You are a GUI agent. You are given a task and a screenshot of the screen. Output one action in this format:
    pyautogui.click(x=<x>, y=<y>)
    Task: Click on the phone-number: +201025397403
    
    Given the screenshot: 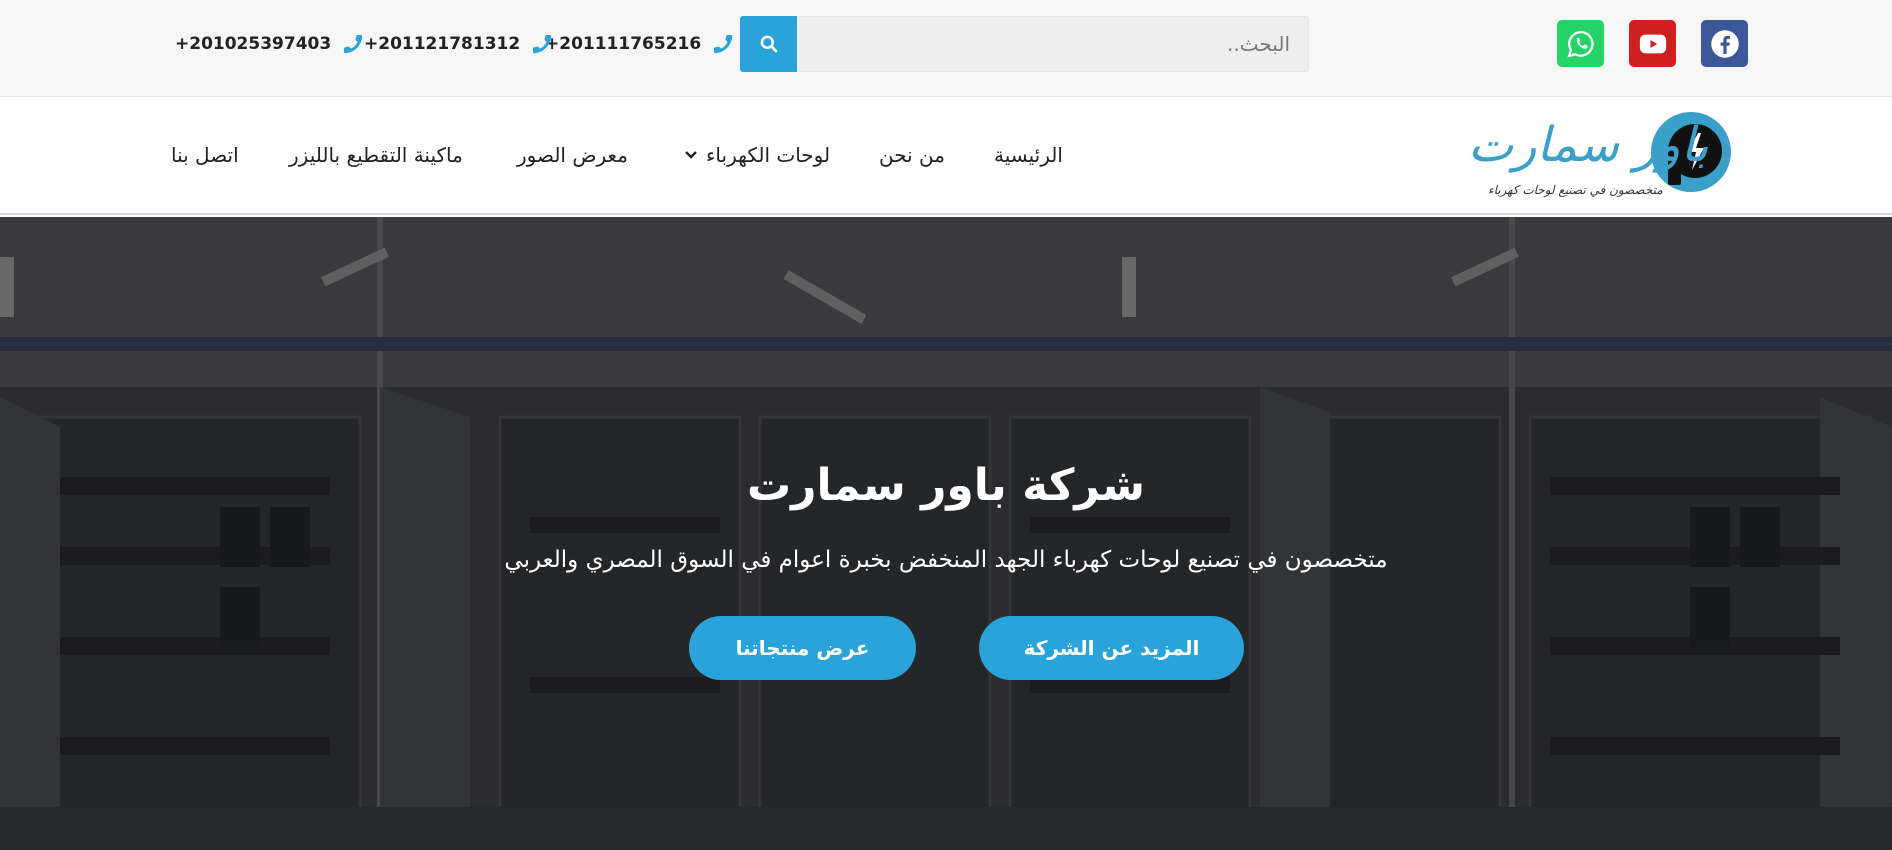 What is the action you would take?
    pyautogui.click(x=253, y=44)
    